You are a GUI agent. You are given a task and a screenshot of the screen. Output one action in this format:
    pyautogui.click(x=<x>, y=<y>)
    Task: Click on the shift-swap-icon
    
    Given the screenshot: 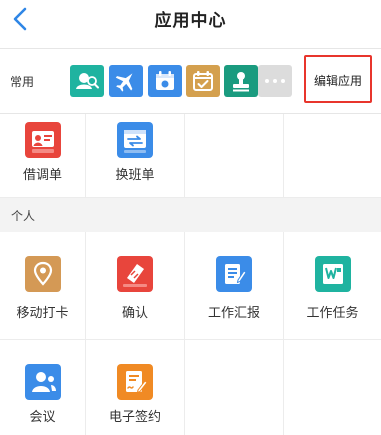 What is the action you would take?
    pyautogui.click(x=135, y=140)
    